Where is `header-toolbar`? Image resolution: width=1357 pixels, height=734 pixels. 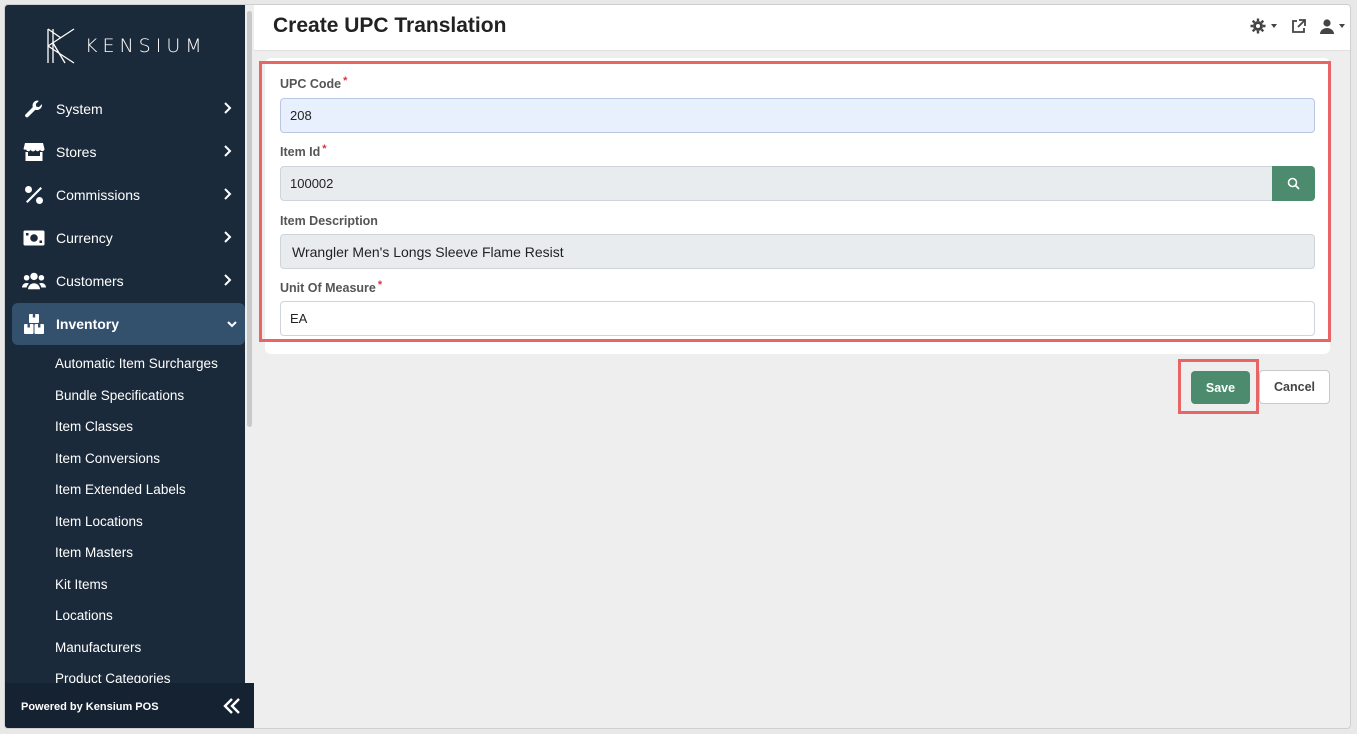
header-toolbar is located at coordinates (1297, 26).